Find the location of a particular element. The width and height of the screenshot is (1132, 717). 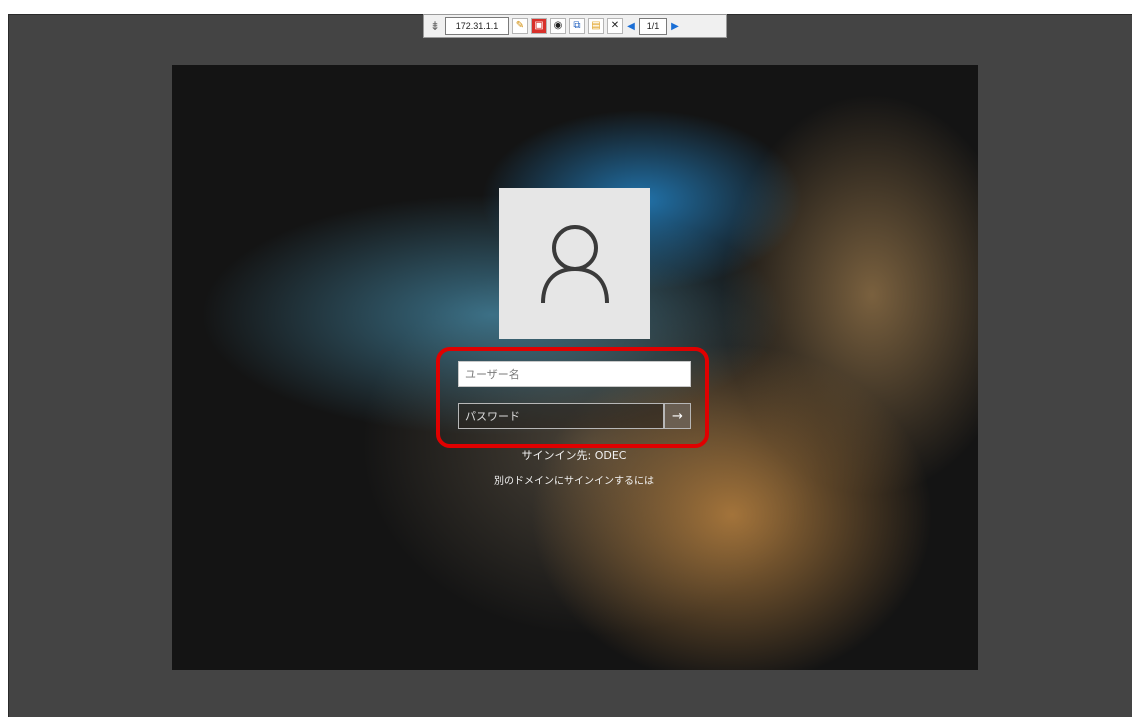

window-icon: ⧉ is located at coordinates (577, 26).